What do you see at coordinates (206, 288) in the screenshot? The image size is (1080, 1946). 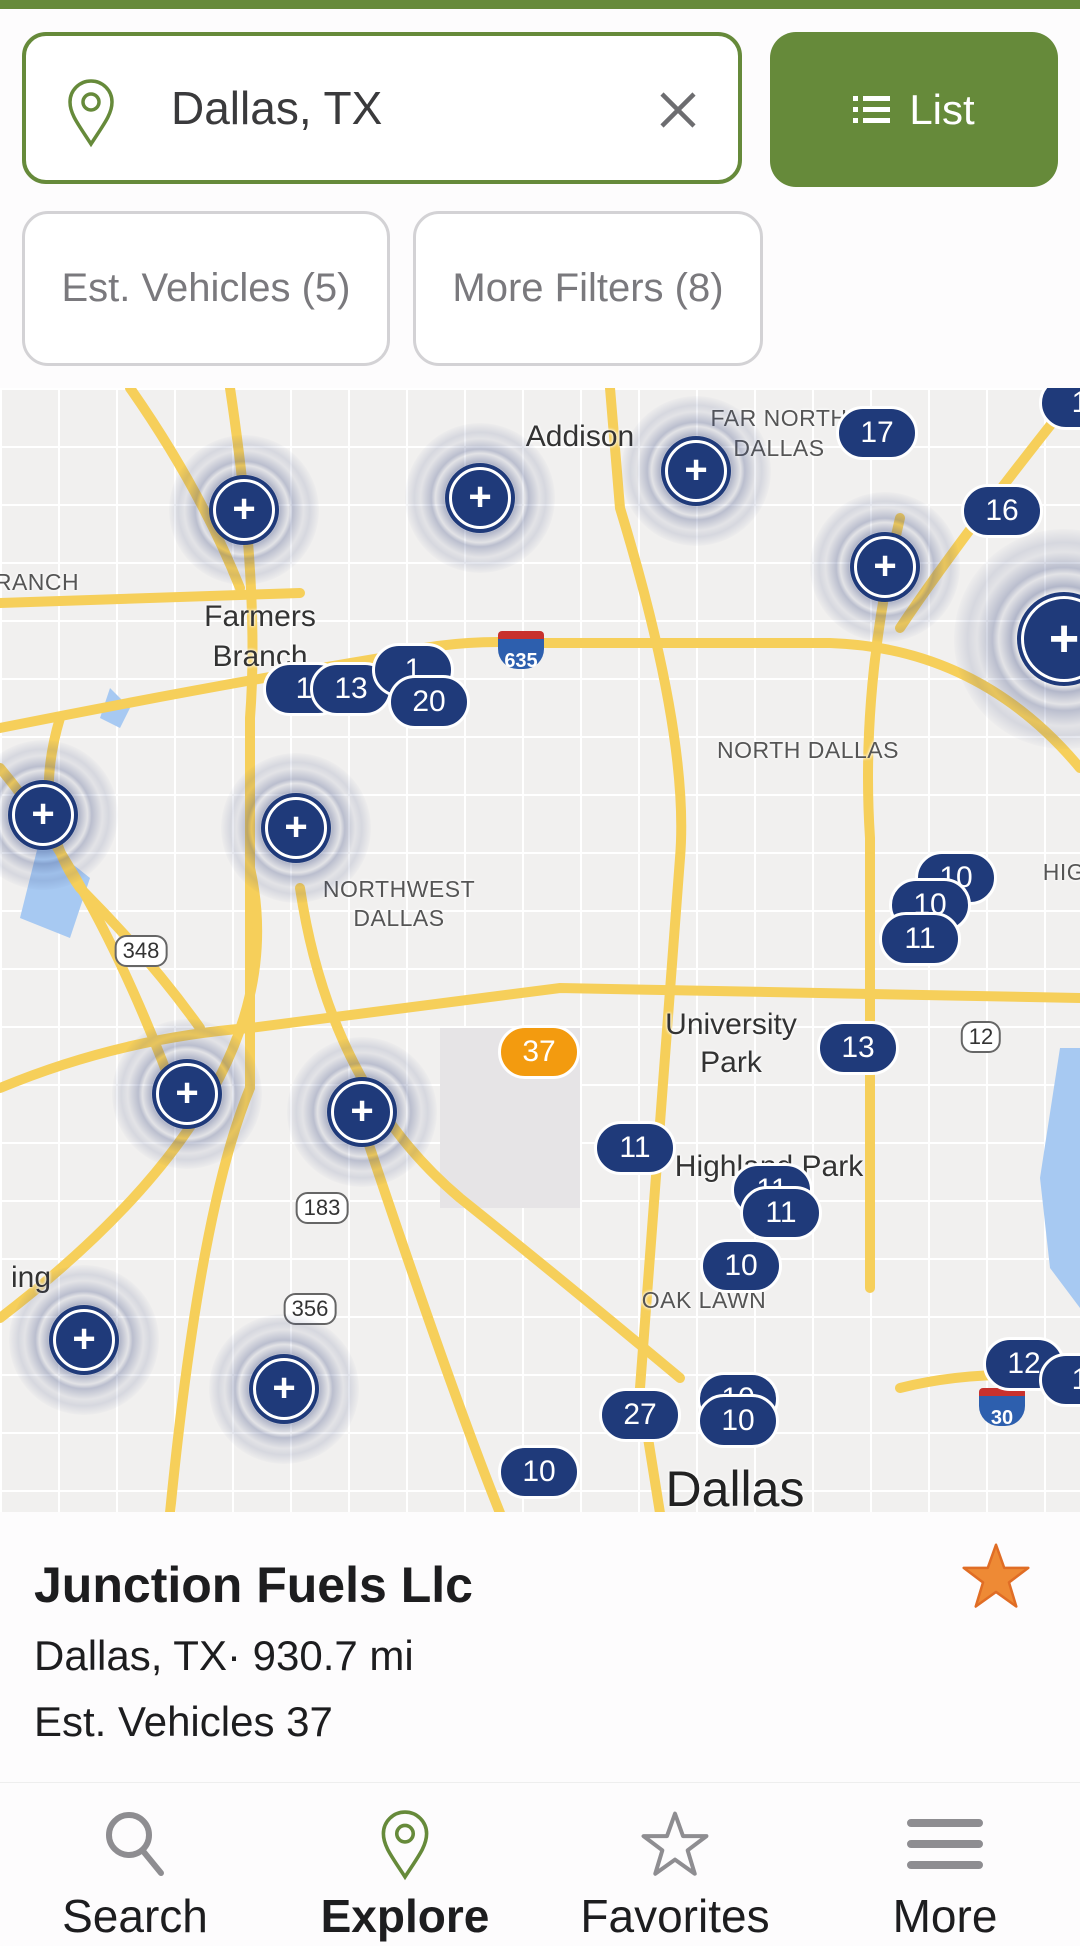 I see `est-vehicles-filter: Est. Vehicles (5)` at bounding box center [206, 288].